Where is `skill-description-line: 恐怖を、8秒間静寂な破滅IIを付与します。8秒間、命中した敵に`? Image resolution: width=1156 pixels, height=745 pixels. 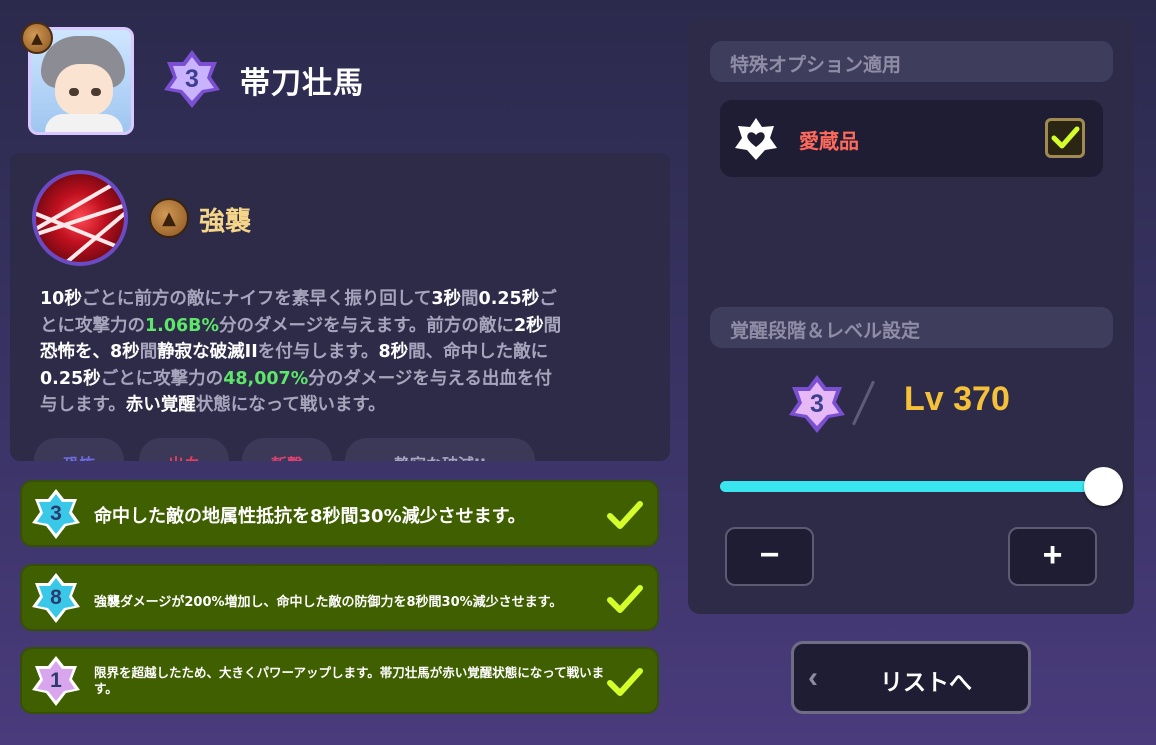 skill-description-line: 恐怖を、8秒間静寂な破滅IIを付与します。8秒間、命中した敵に is located at coordinates (342, 352).